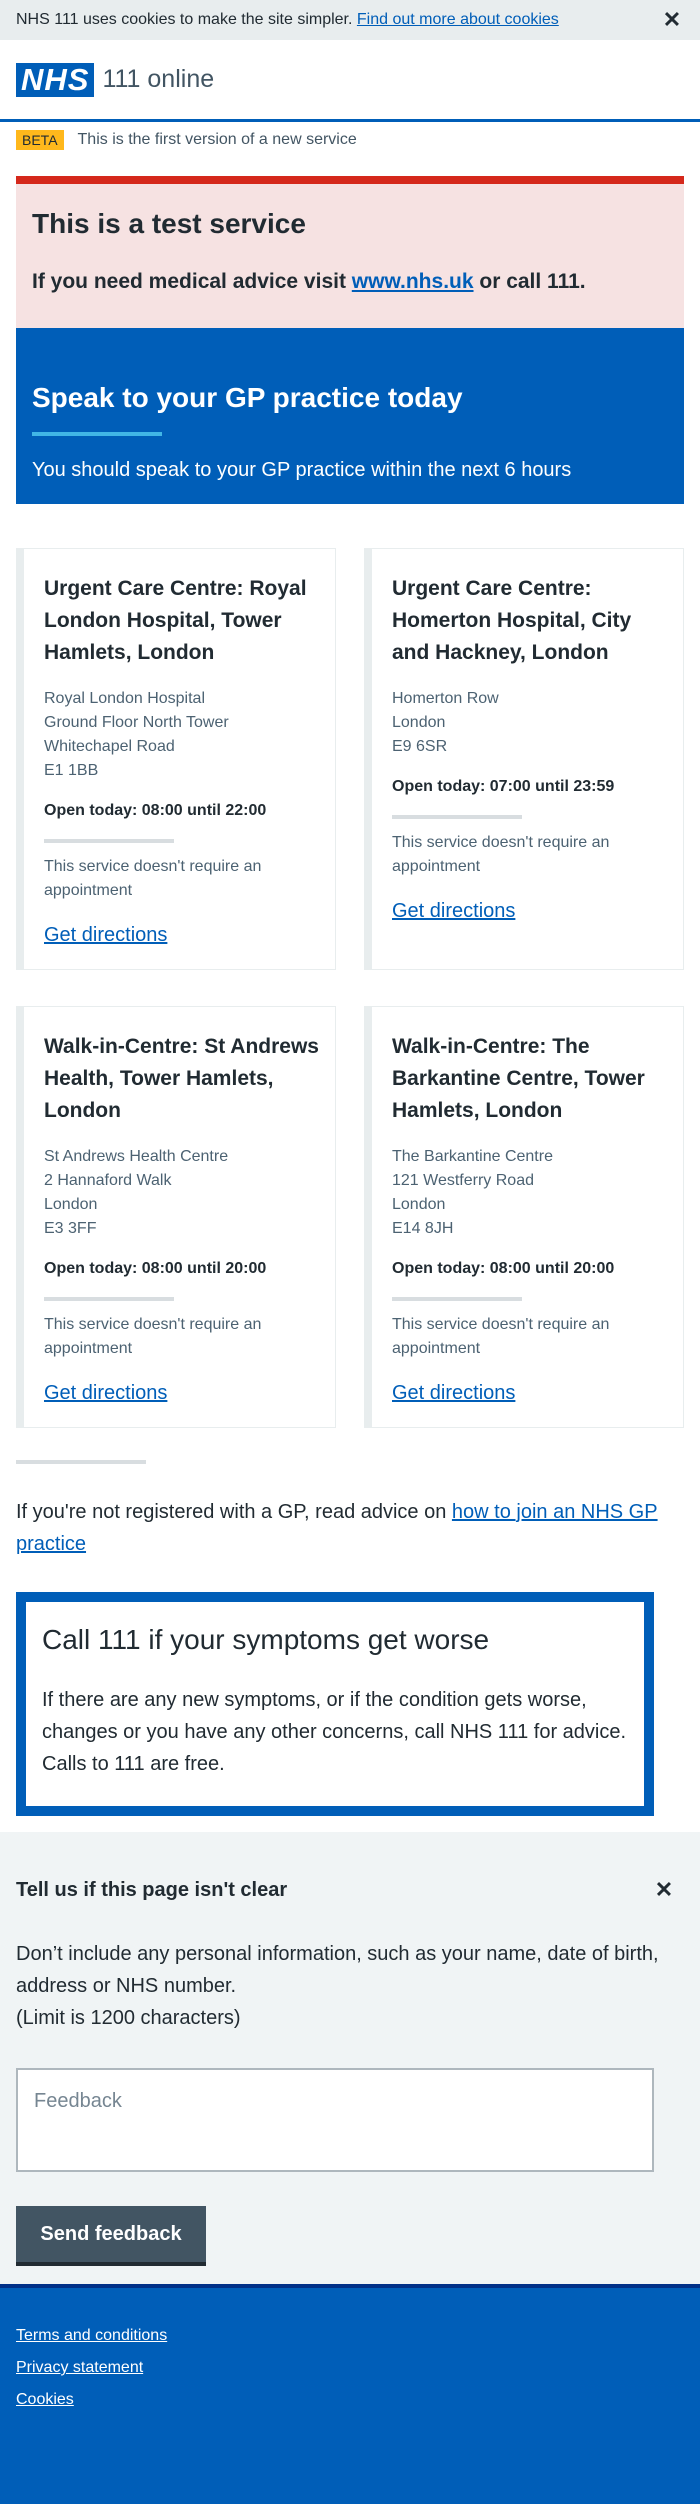 This screenshot has height=2504, width=700. What do you see at coordinates (247, 397) in the screenshot?
I see `page-title: Speak to your GP practice today` at bounding box center [247, 397].